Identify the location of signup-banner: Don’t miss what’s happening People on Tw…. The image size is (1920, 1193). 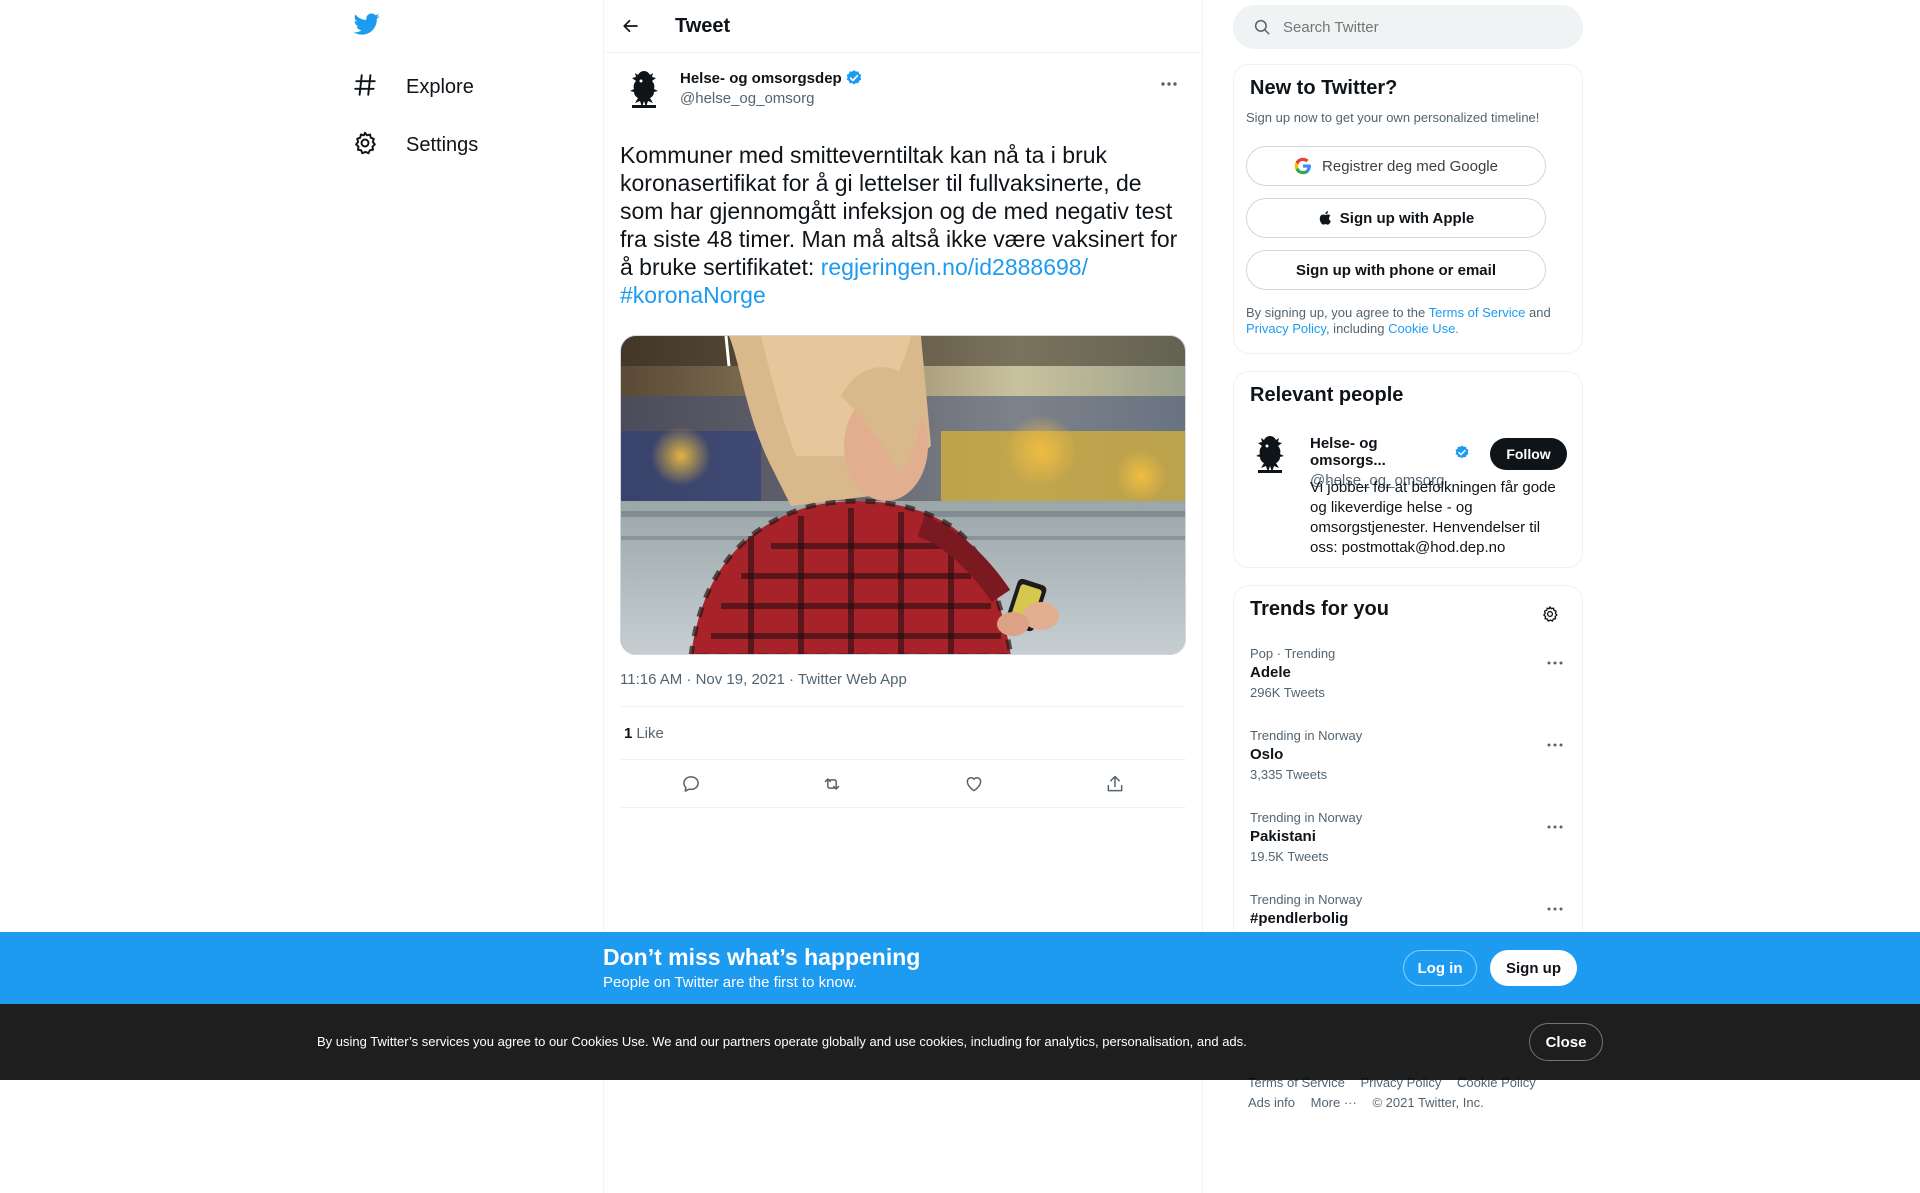
(960, 968).